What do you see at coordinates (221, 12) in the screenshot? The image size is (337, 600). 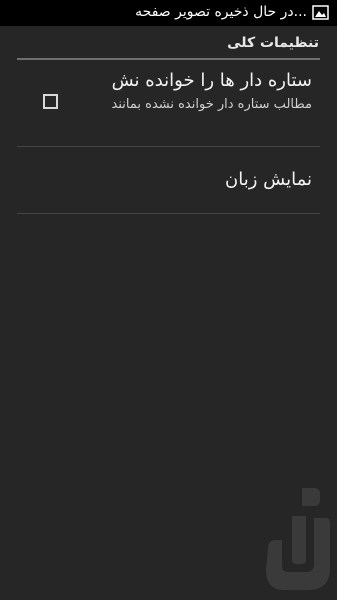 I see `notification-text: ...در حال ذخیره تصویر صفحه` at bounding box center [221, 12].